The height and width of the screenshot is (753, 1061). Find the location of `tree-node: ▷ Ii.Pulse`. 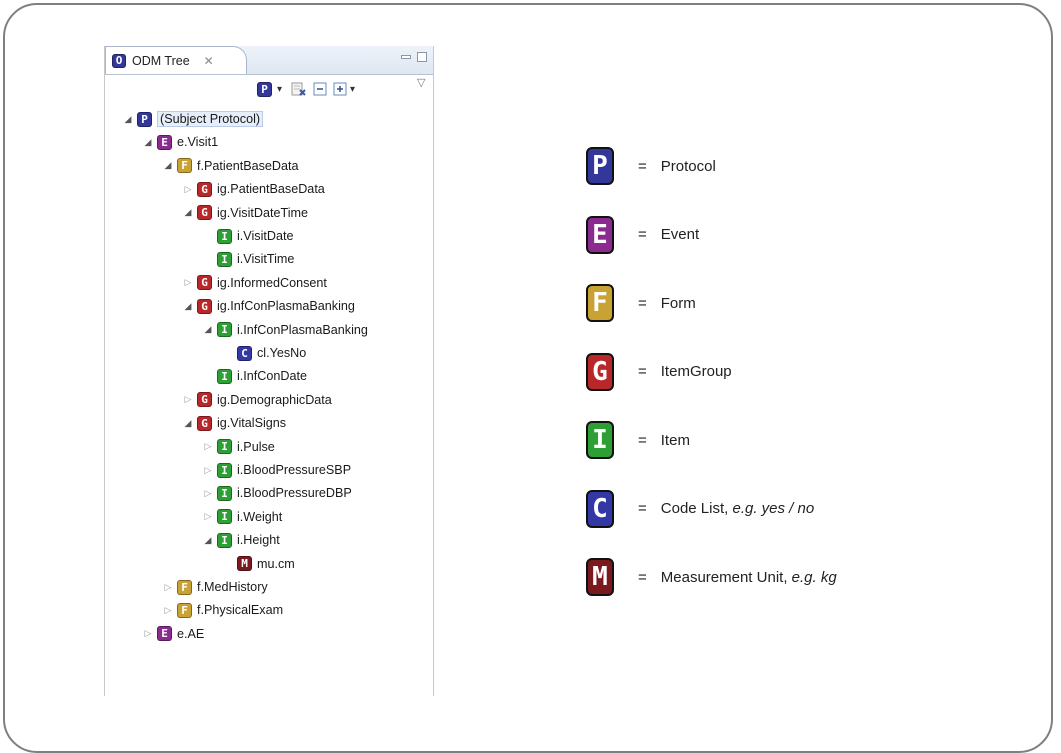

tree-node: ▷ Ii.Pulse is located at coordinates (238, 447).